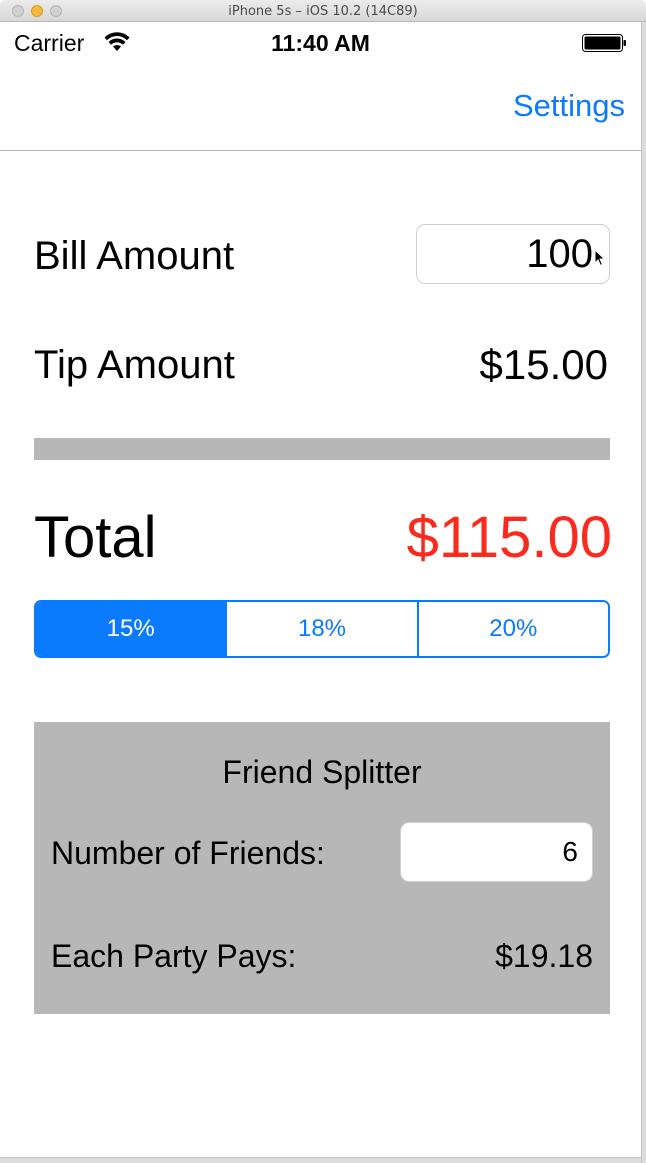 This screenshot has height=1163, width=646. I want to click on each-party-pays-value: $19.18, so click(544, 956).